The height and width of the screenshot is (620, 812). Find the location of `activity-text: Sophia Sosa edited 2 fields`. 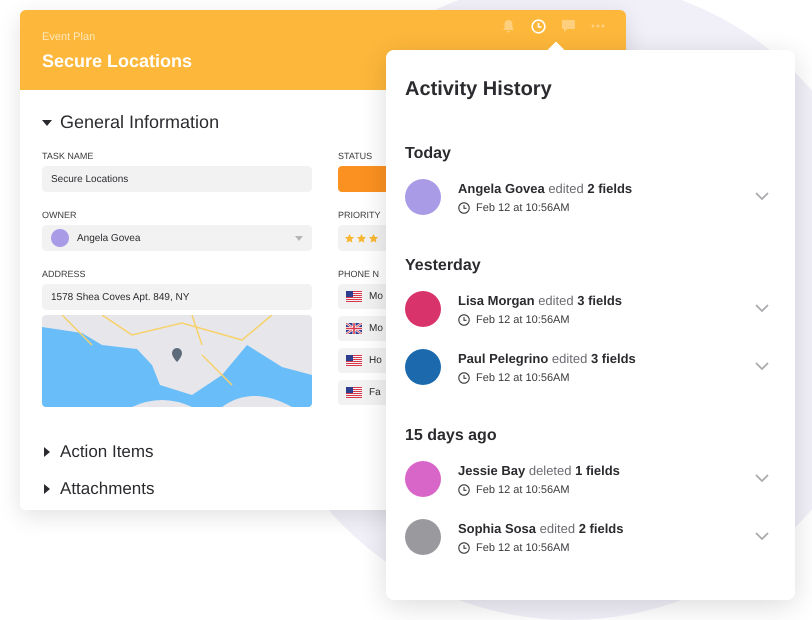

activity-text: Sophia Sosa edited 2 fields is located at coordinates (541, 528).